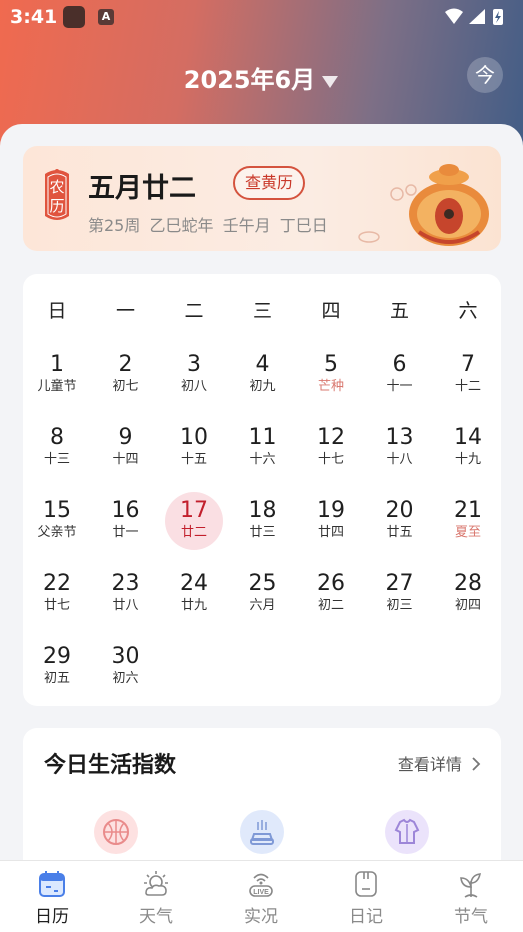 The image size is (523, 932). I want to click on day-number: 8, so click(57, 437).